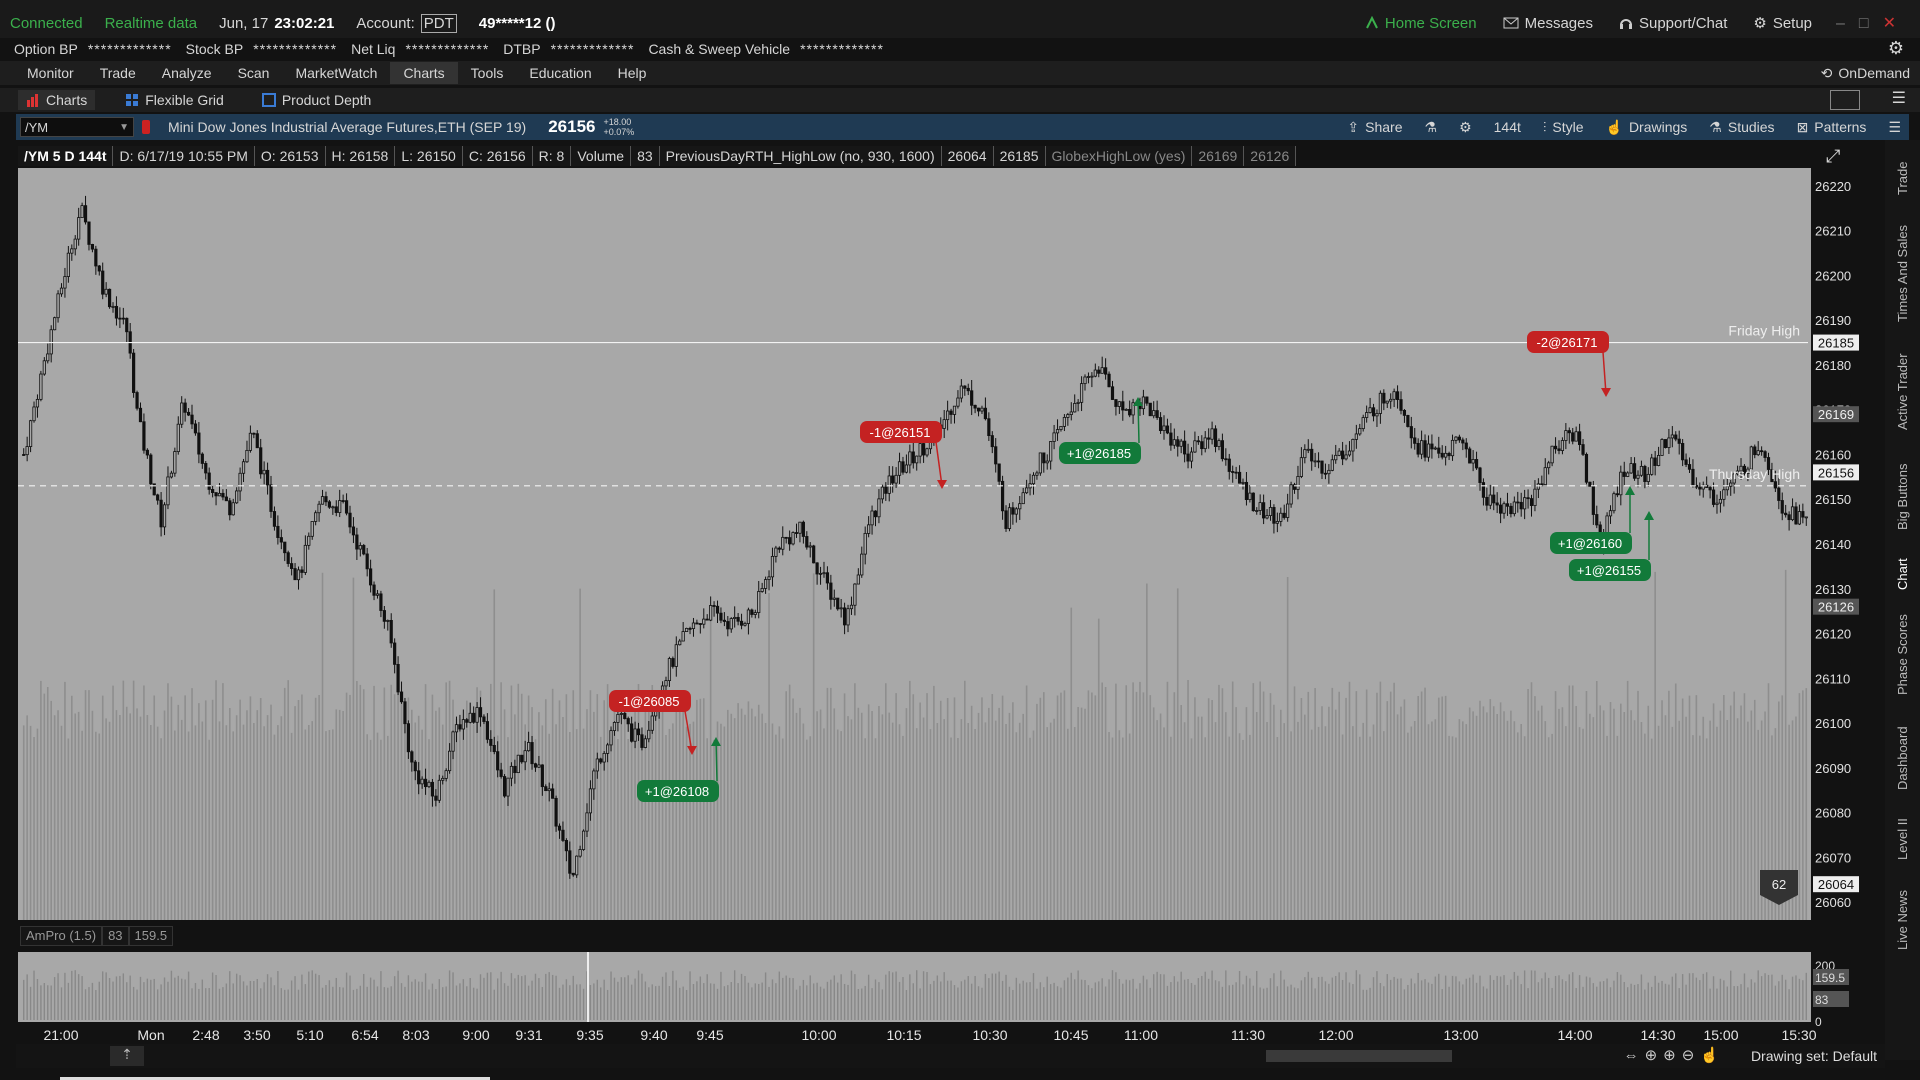  What do you see at coordinates (1902, 178) in the screenshot?
I see `tab-trade: Trade` at bounding box center [1902, 178].